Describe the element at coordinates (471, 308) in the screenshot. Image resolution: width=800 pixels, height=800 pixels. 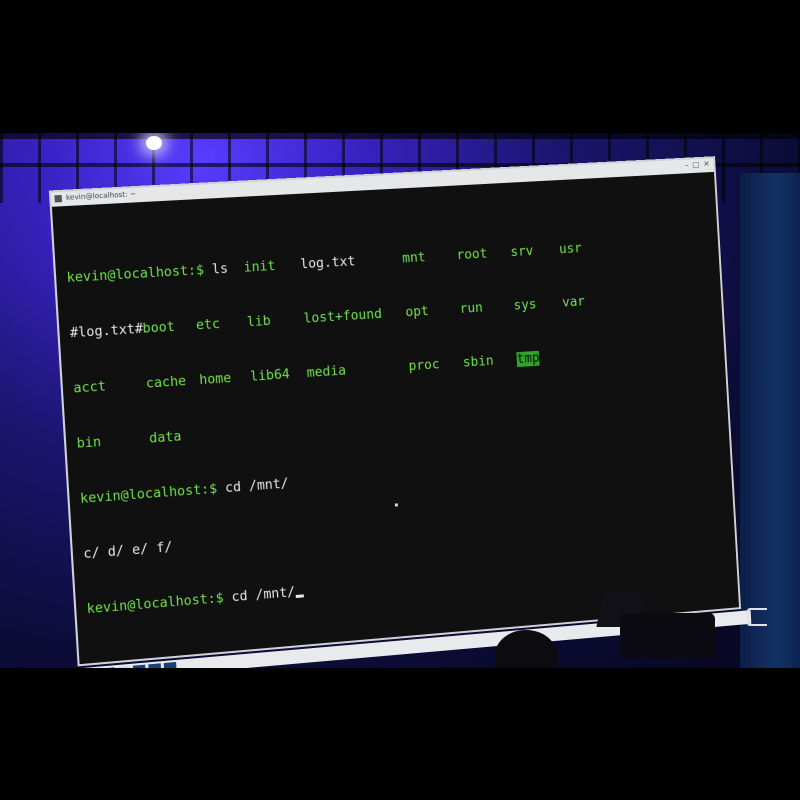
I see `list-item: run` at that location.